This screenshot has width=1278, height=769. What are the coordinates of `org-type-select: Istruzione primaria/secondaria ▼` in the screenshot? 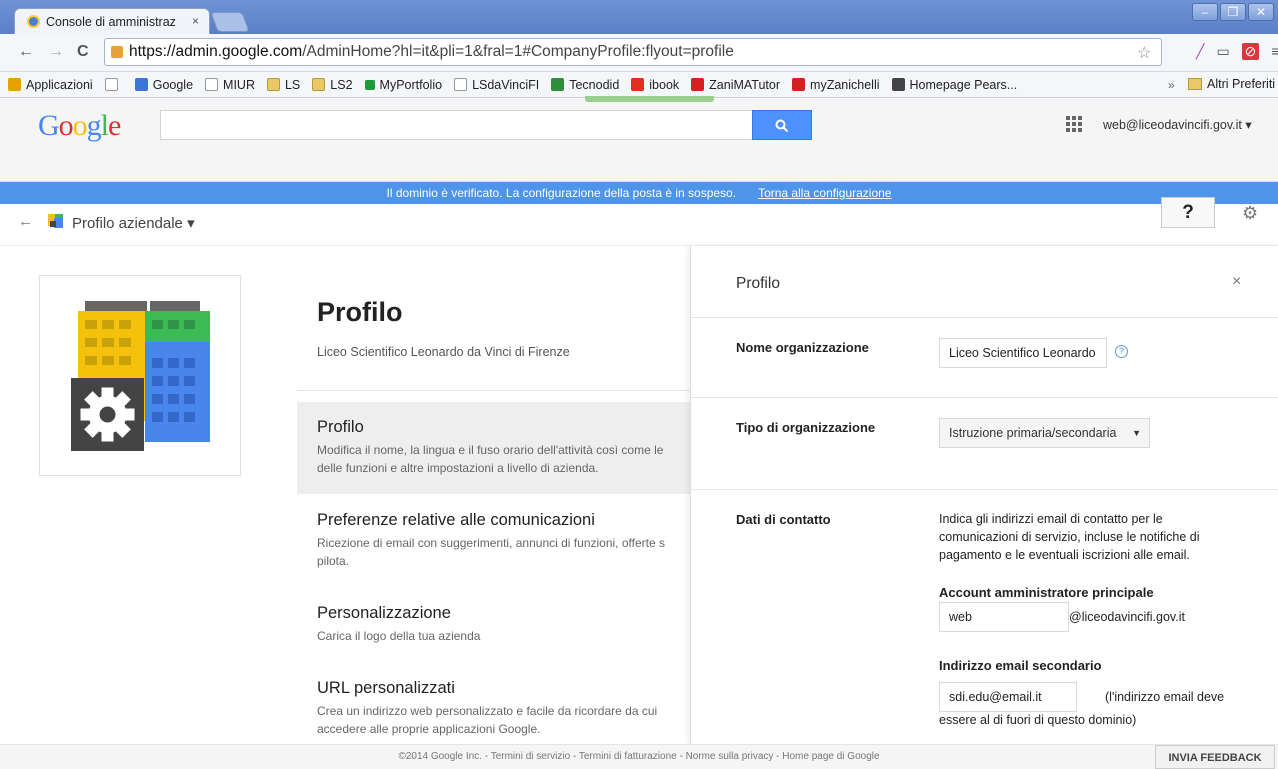 It's located at (1044, 433).